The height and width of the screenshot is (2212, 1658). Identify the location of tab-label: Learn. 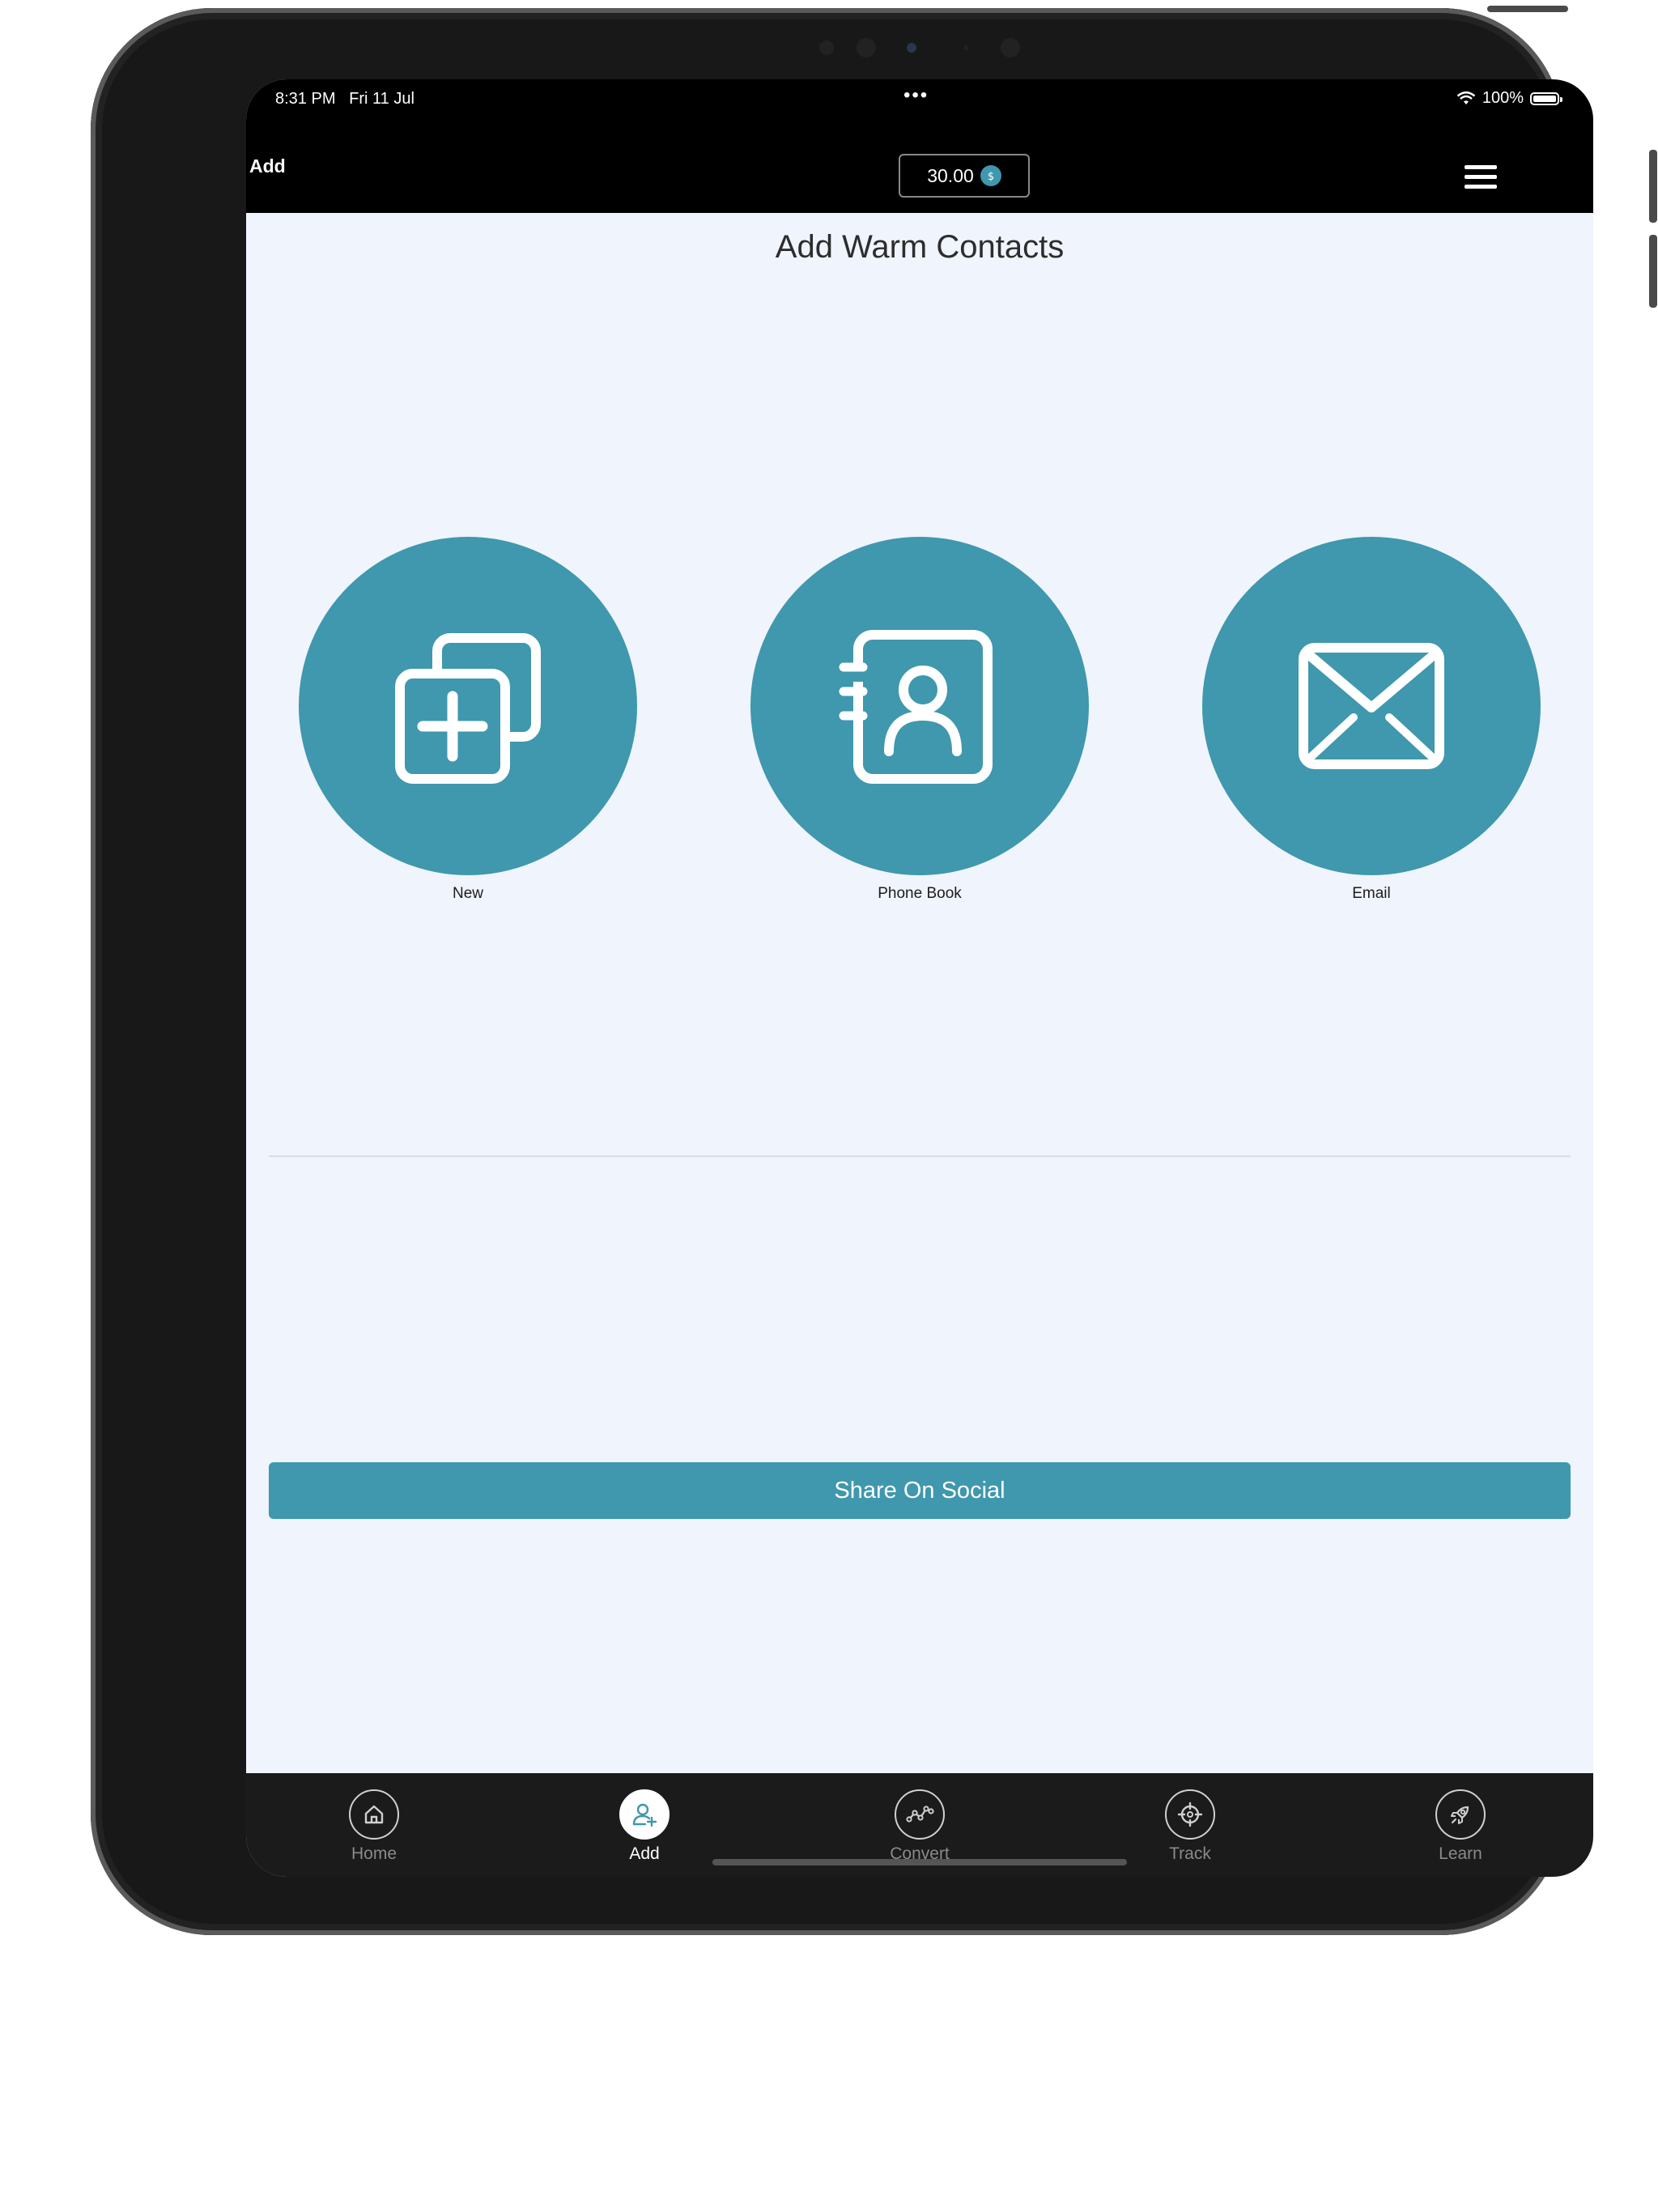
(1460, 1854).